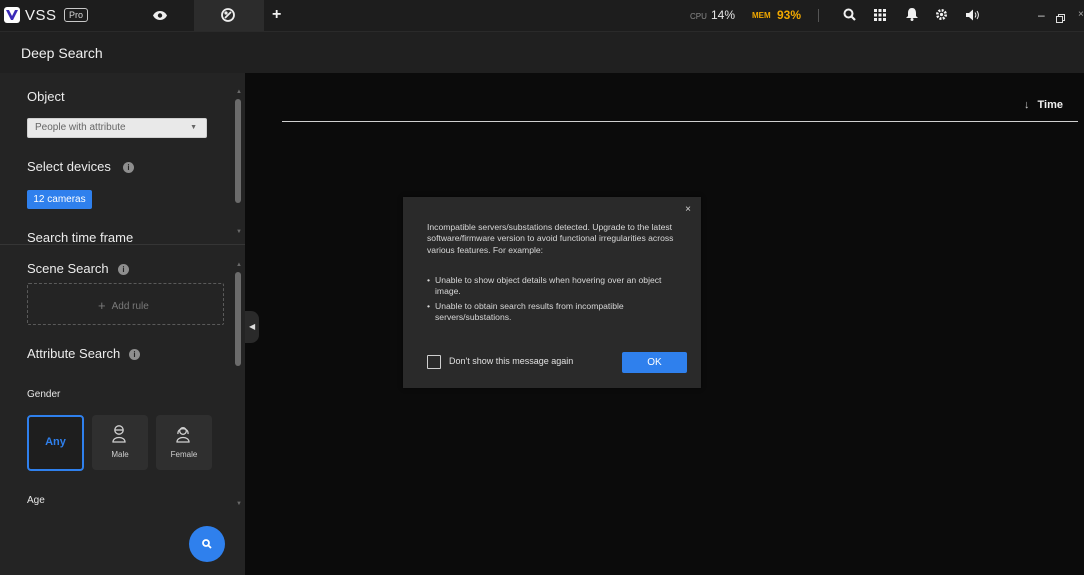 The height and width of the screenshot is (575, 1084). I want to click on page-header: Deep Search, so click(542, 52).